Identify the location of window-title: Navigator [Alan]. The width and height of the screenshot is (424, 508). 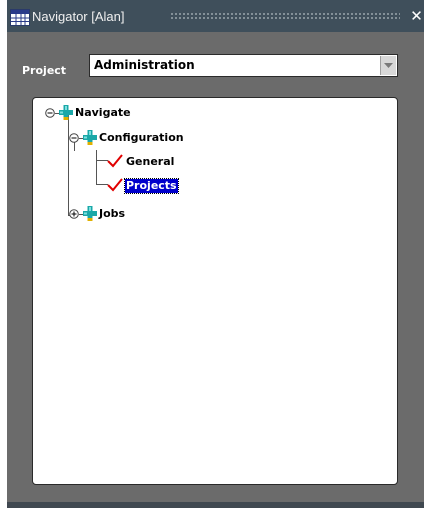
(78, 16).